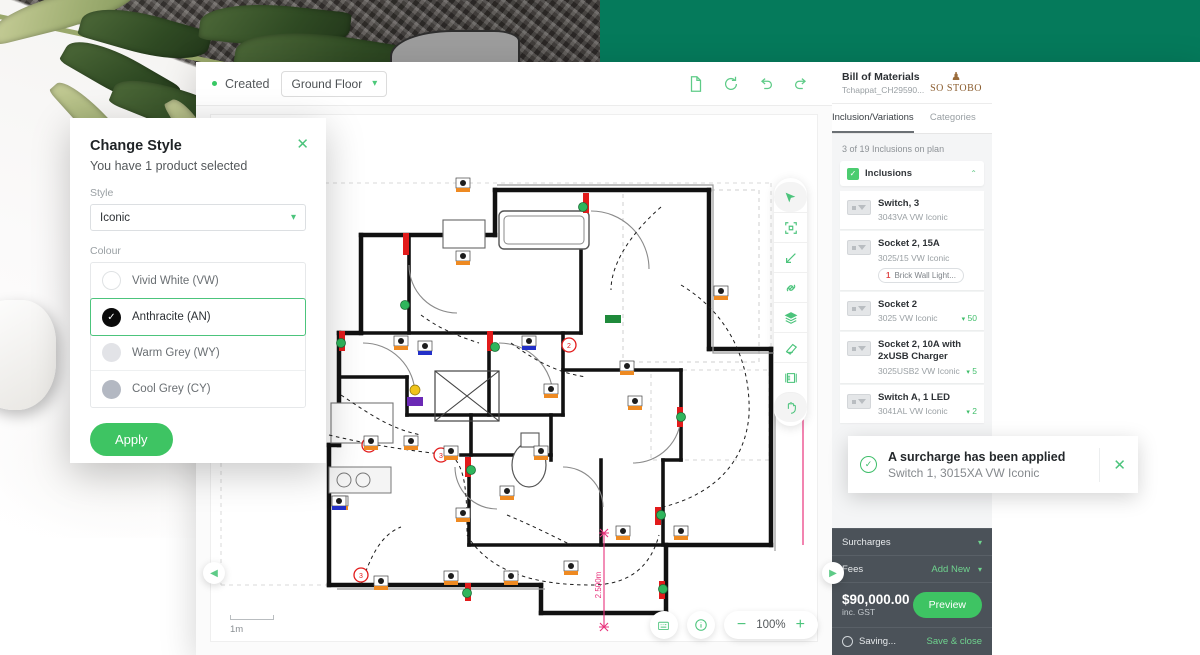 Image resolution: width=1200 pixels, height=655 pixels. What do you see at coordinates (859, 612) in the screenshot?
I see `total-note: inc. GST` at bounding box center [859, 612].